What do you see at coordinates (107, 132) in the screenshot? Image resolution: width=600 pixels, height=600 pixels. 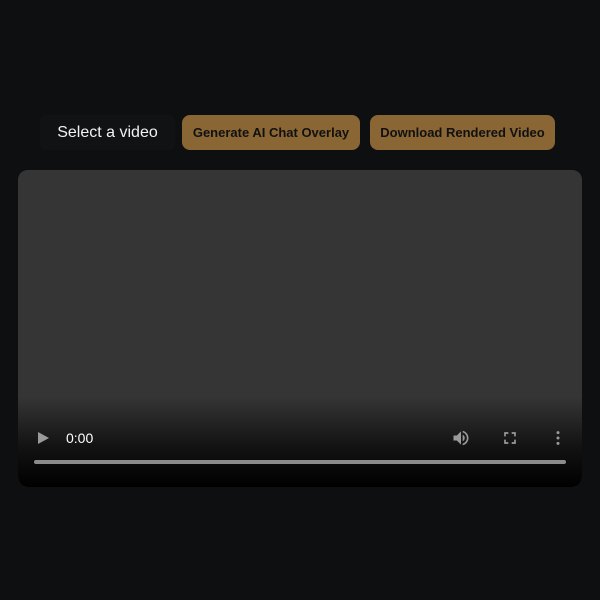 I see `select-video-input: Select a video` at bounding box center [107, 132].